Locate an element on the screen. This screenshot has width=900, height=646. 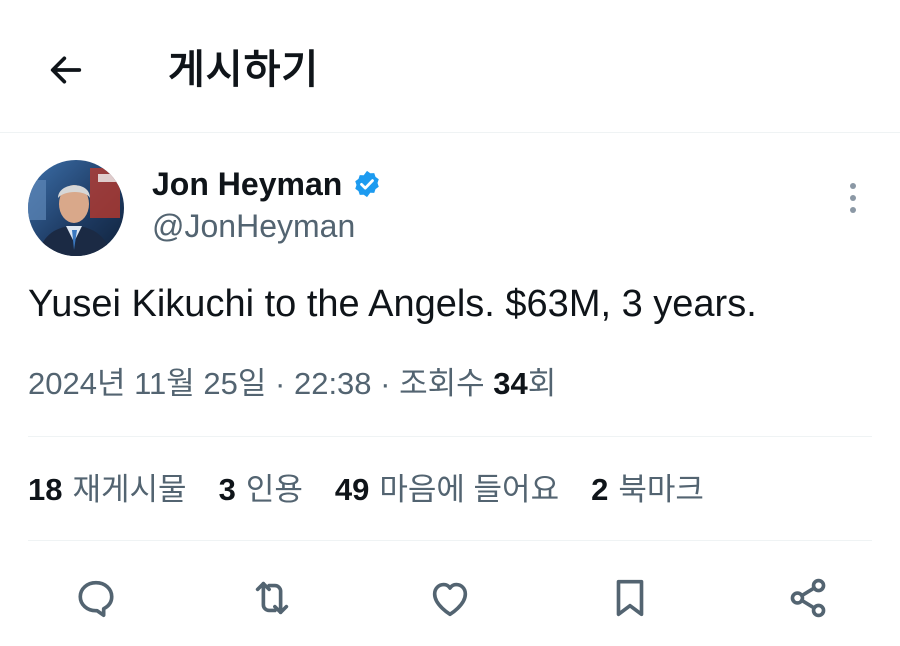
stat-reposts: 18 재게시물 is located at coordinates (107, 490).